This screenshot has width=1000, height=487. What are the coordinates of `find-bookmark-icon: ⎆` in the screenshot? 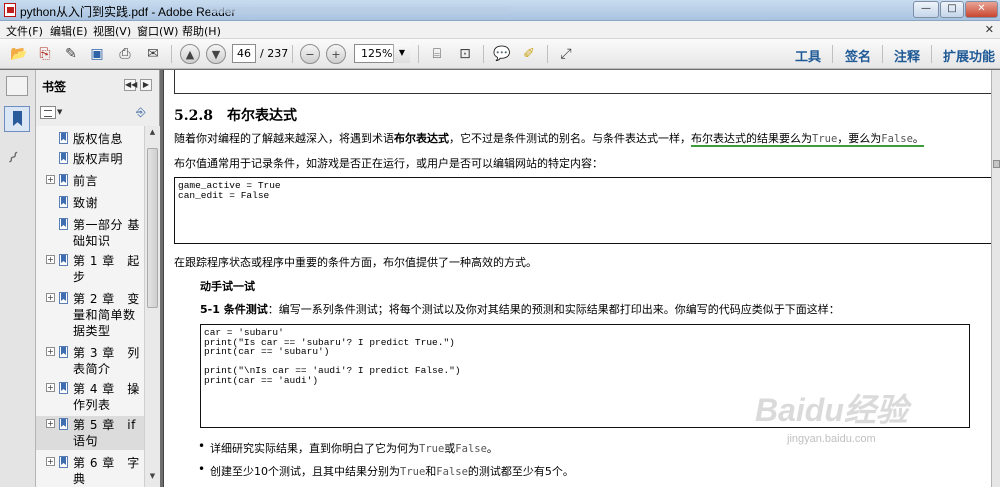 It's located at (143, 112).